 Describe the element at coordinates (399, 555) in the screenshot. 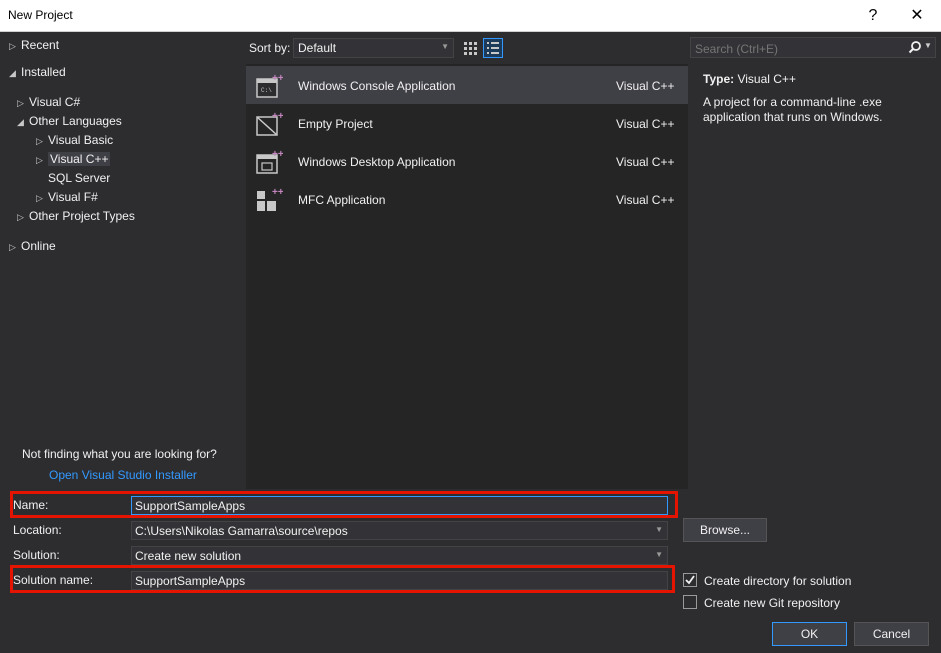

I see `solution-dropdown: Create new solution ▼` at that location.